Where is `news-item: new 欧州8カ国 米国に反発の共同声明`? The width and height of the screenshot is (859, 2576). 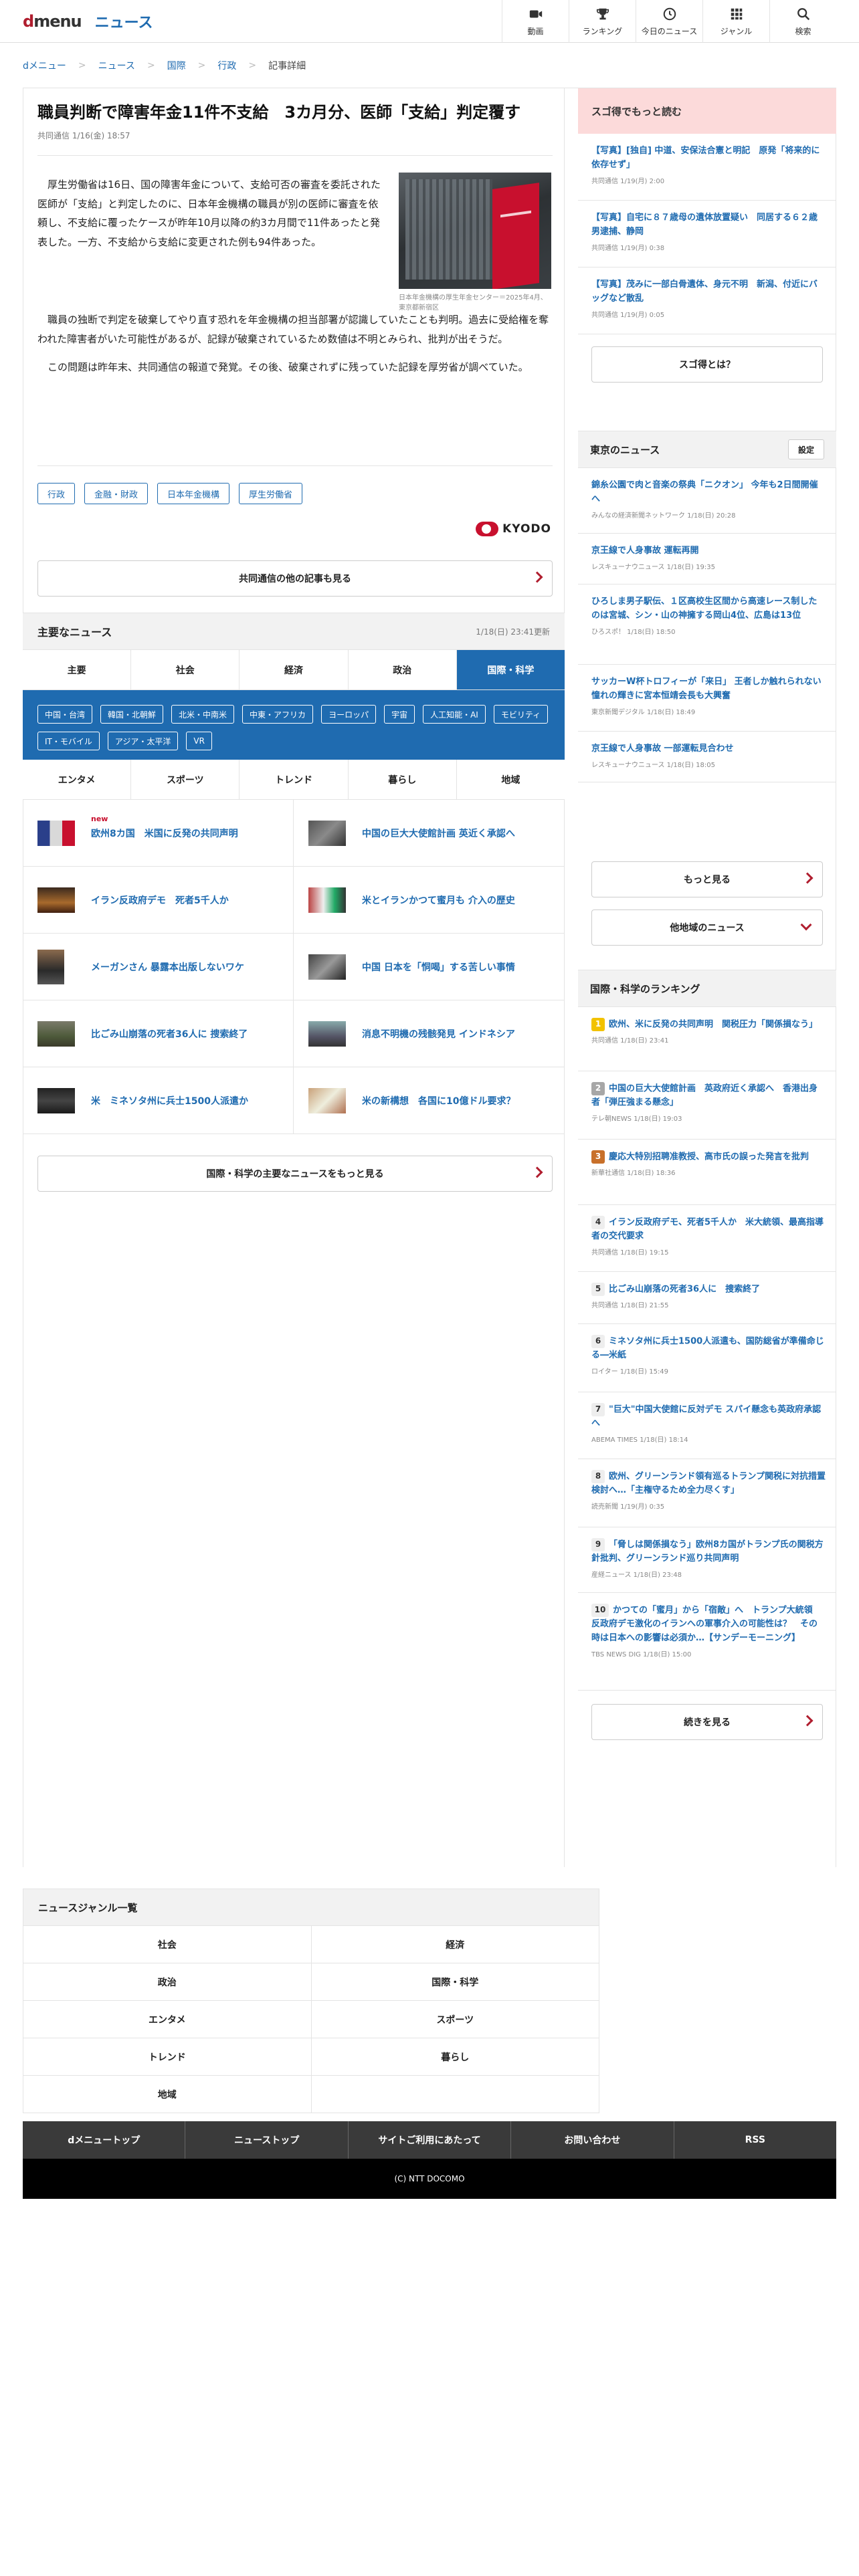 news-item: new 欧州8カ国 米国に反発の共同声明 is located at coordinates (158, 833).